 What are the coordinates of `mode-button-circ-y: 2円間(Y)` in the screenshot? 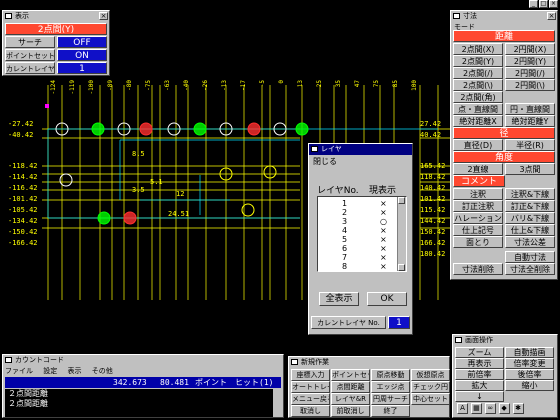 It's located at (530, 61).